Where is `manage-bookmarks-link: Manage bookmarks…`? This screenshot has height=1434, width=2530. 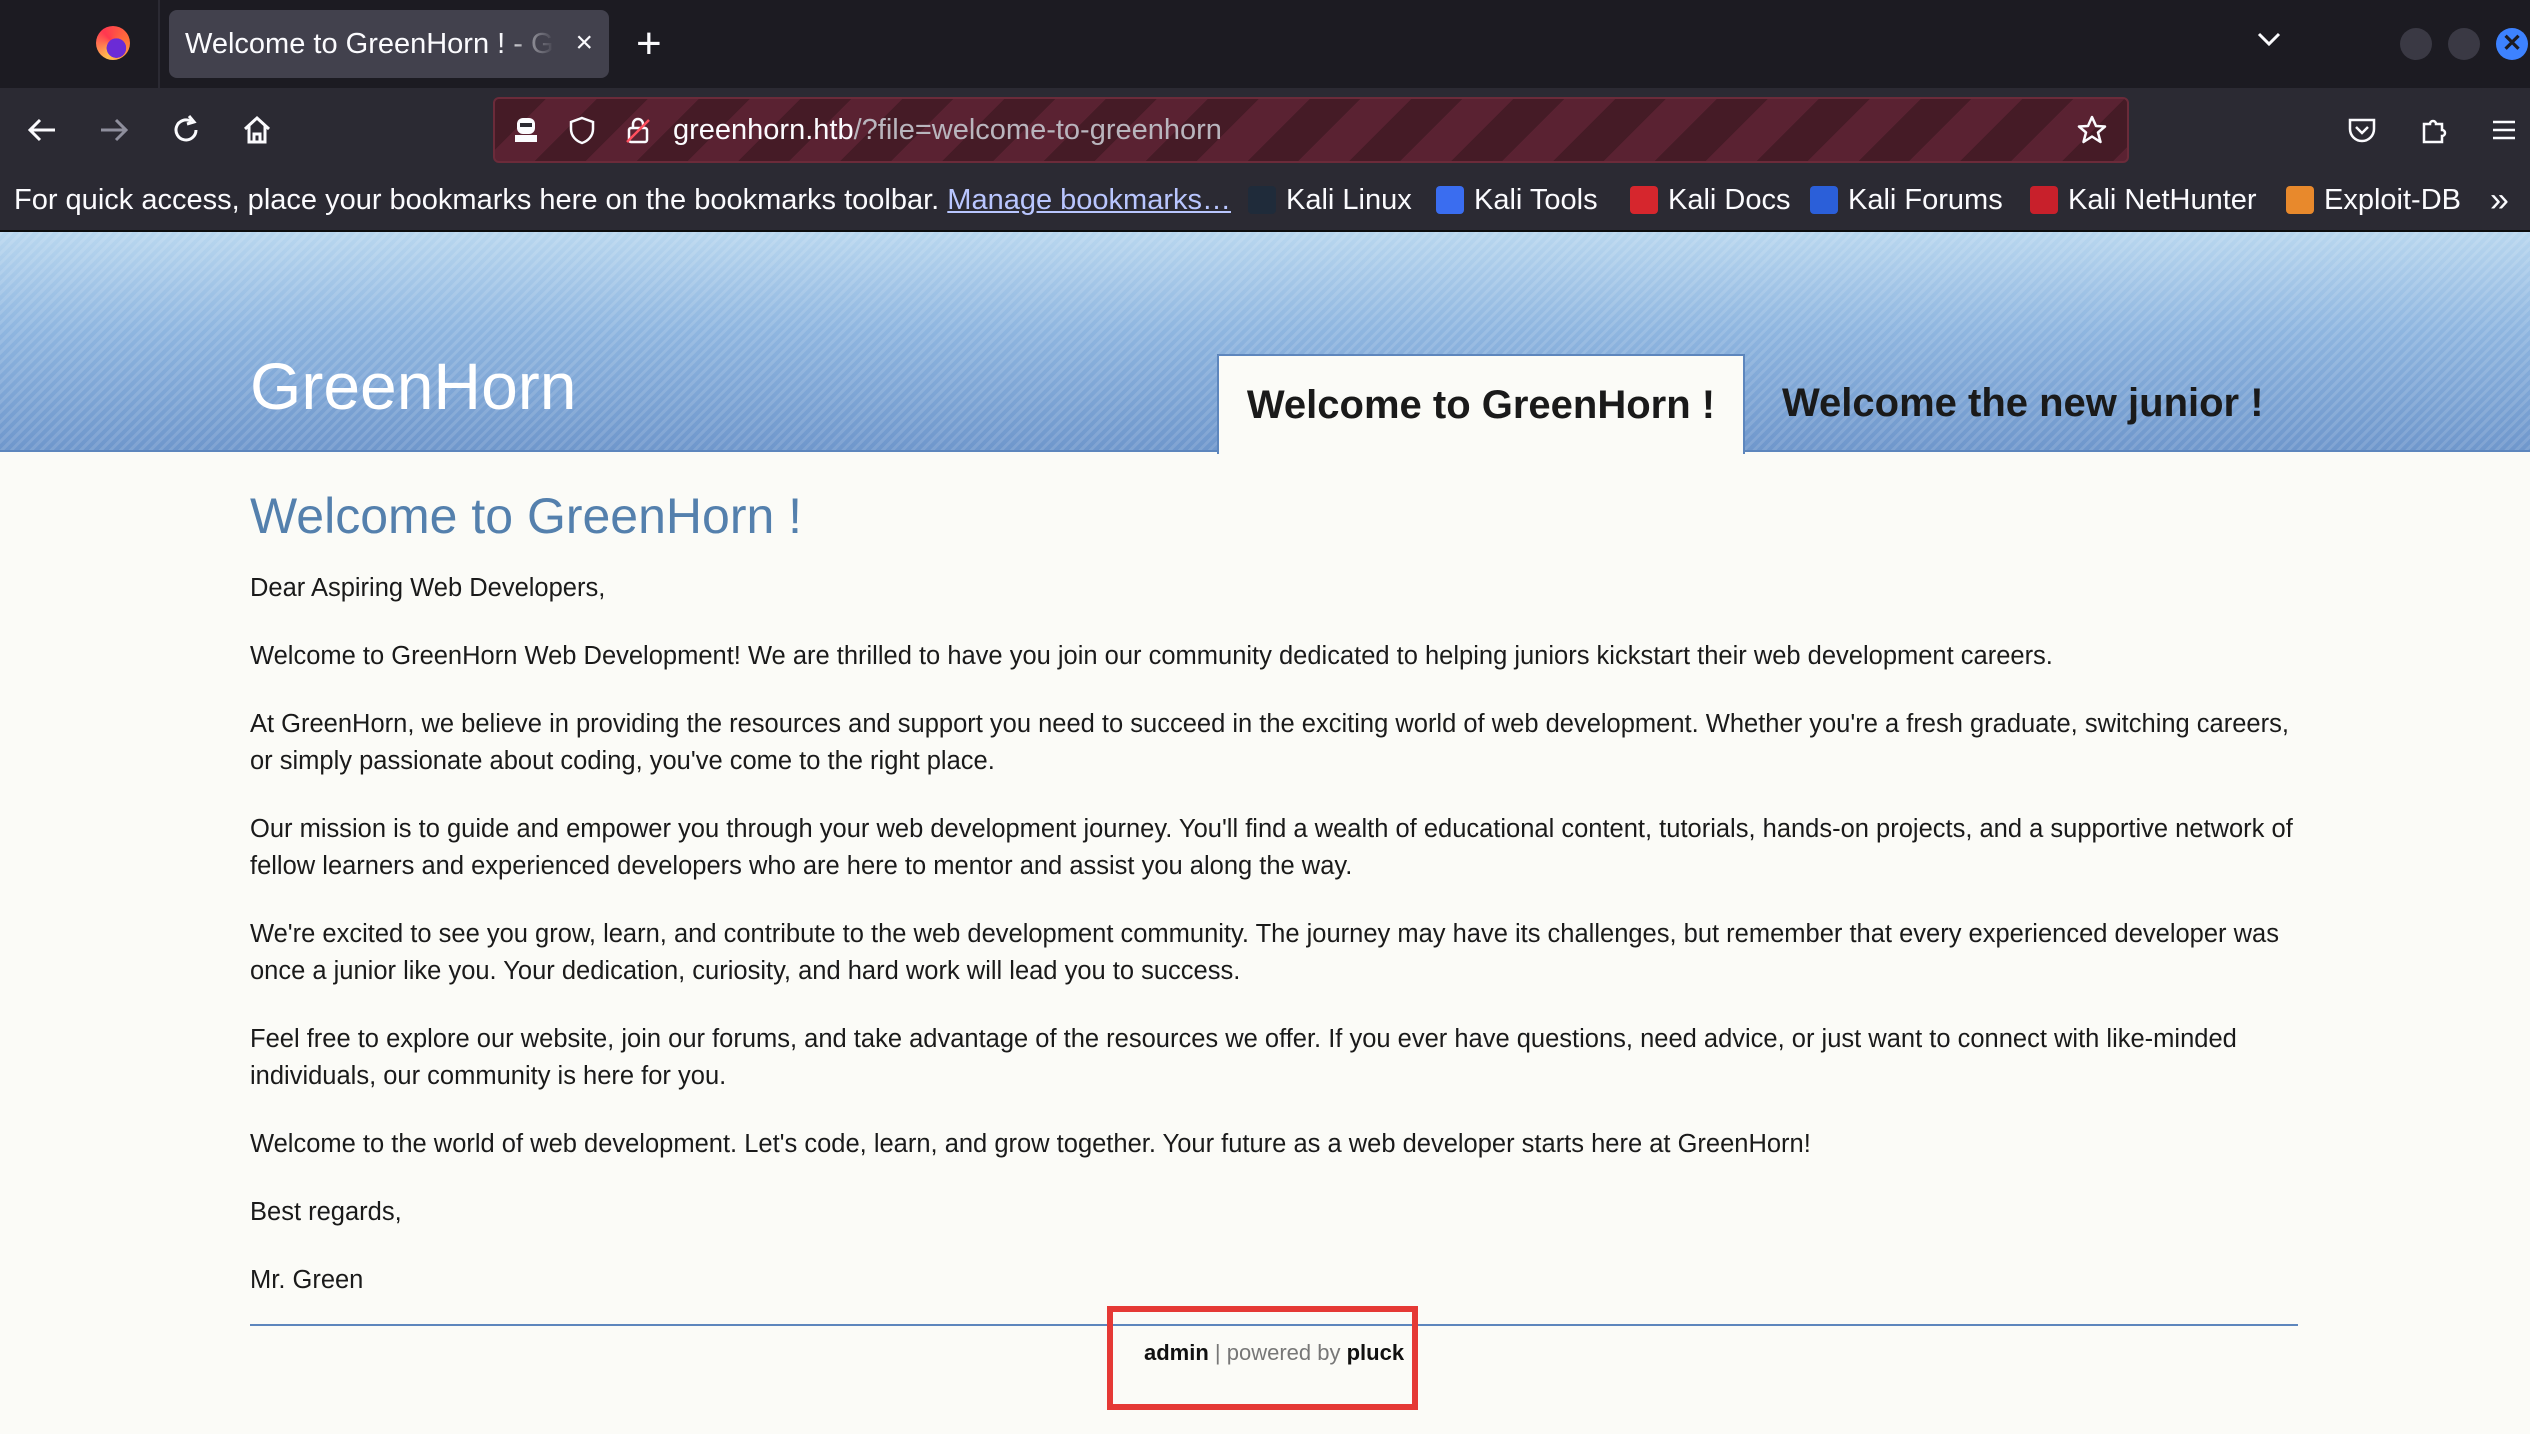 manage-bookmarks-link: Manage bookmarks… is located at coordinates (1089, 200).